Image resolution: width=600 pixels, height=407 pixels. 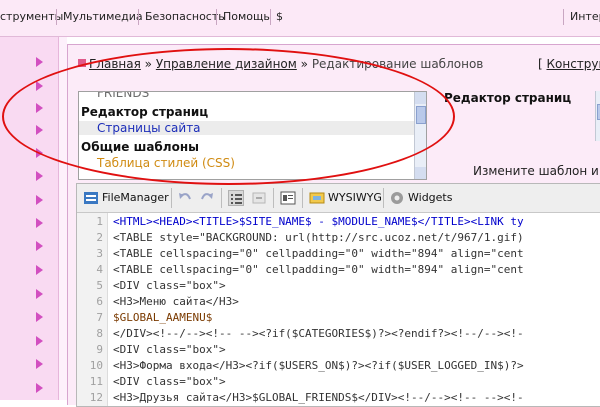 What do you see at coordinates (103, 16) in the screenshot?
I see `menu-item-multimedia: Мультимедиа` at bounding box center [103, 16].